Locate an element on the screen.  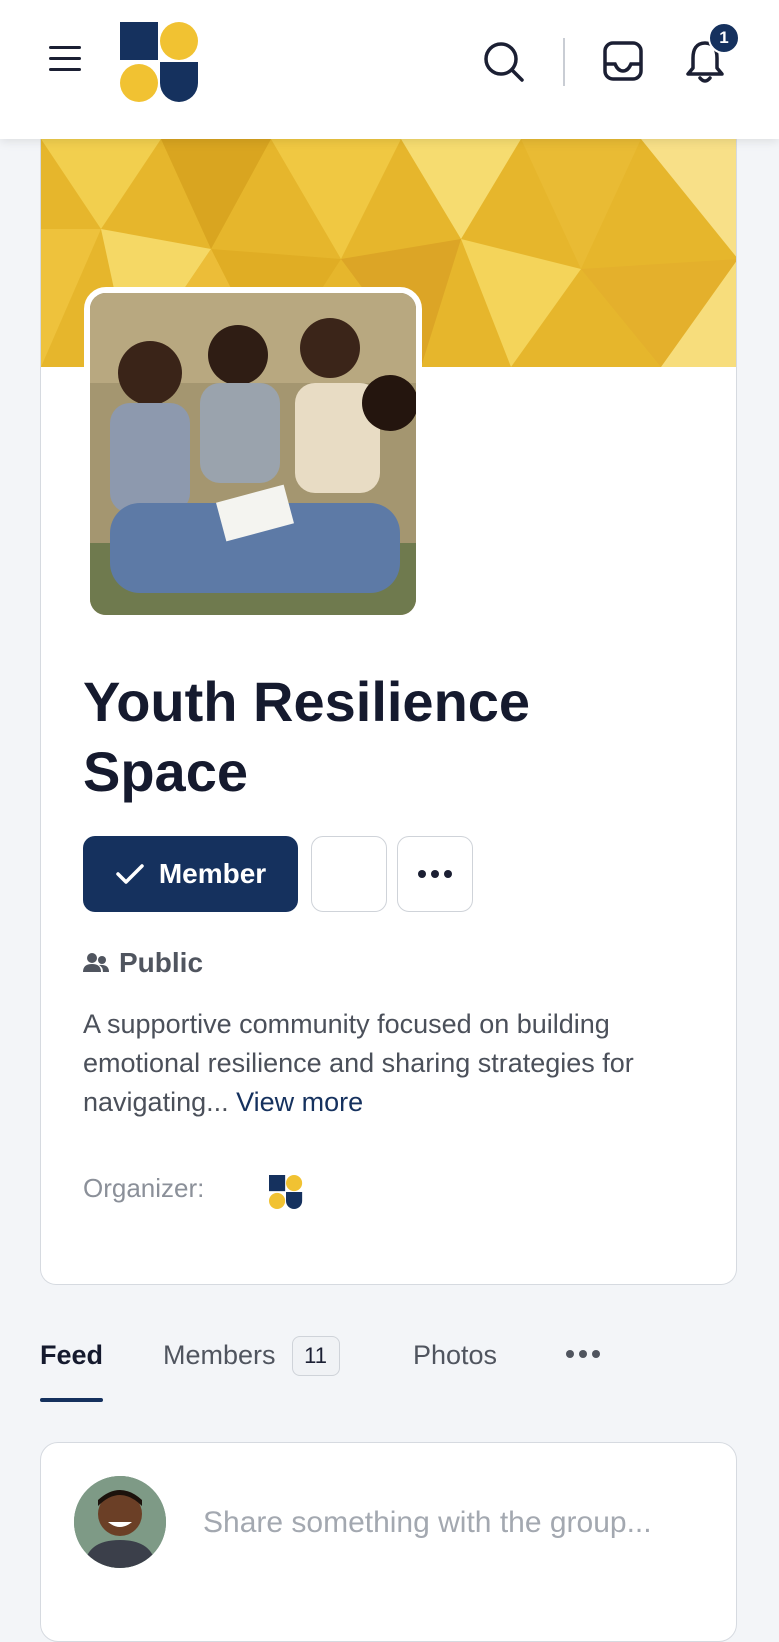
member-button: Member is located at coordinates (190, 874).